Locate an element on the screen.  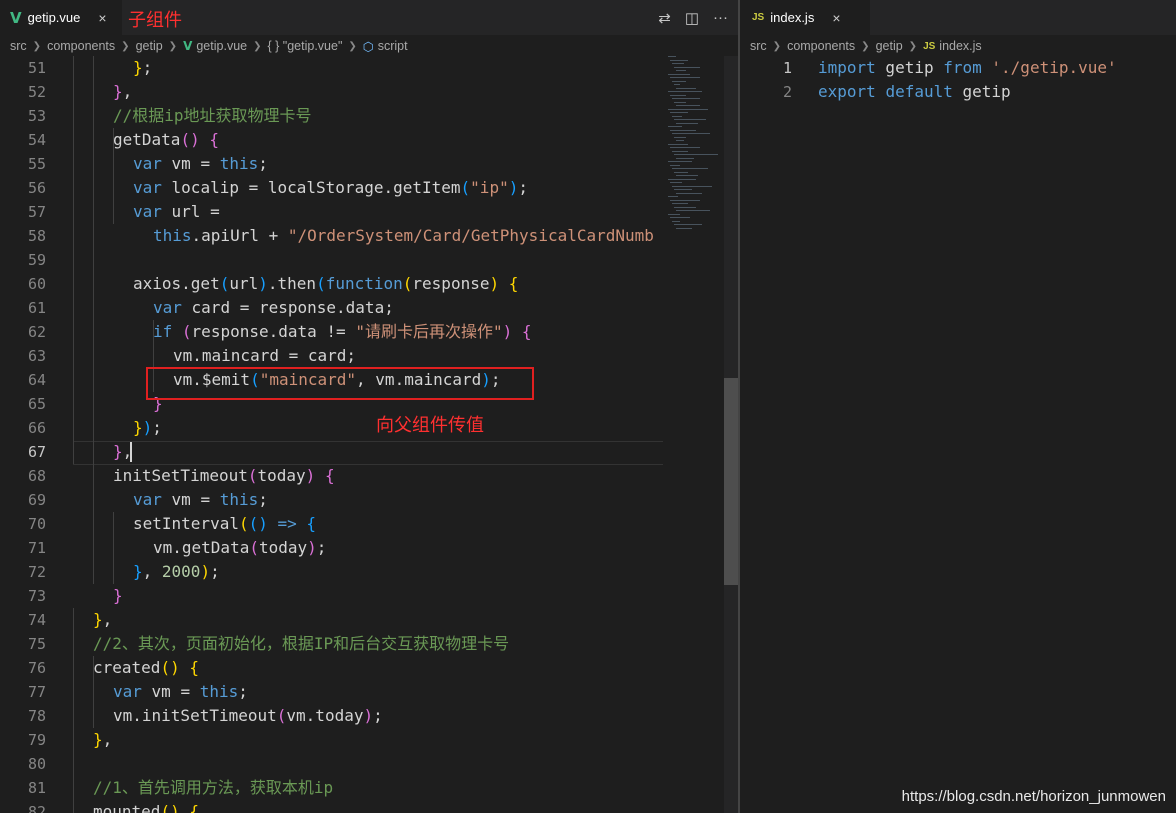
code-line: 79}, is located at coordinates (332, 740).